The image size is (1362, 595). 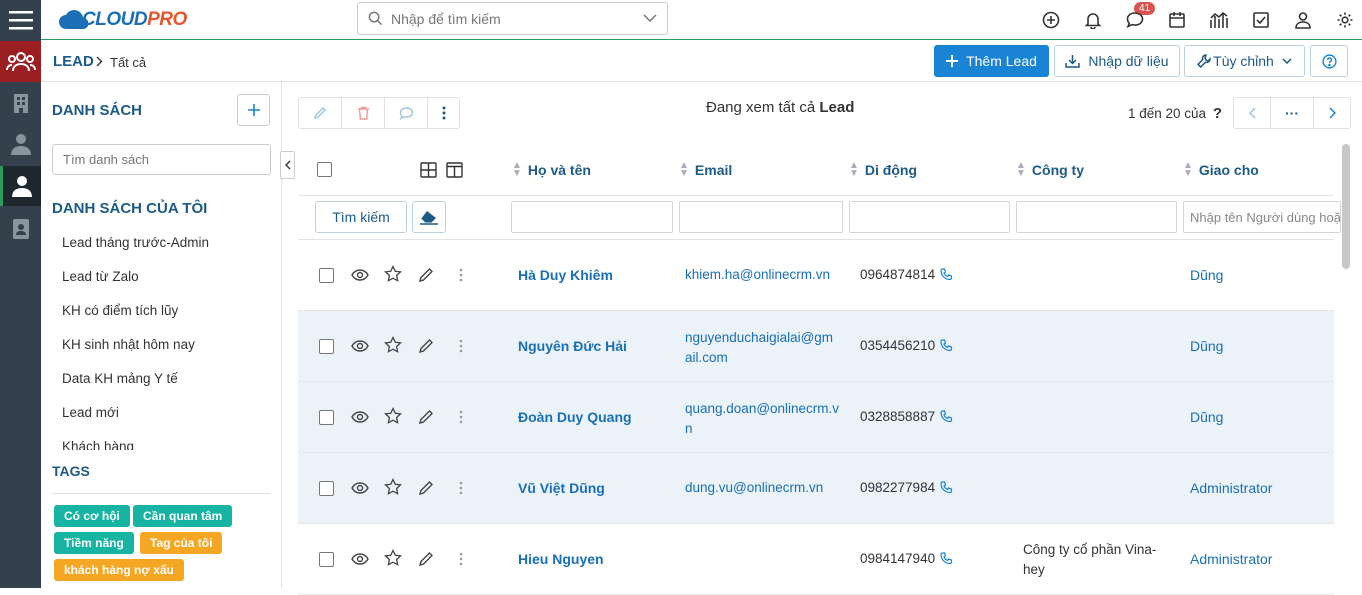 What do you see at coordinates (324, 169) in the screenshot?
I see `select-all-checkbox` at bounding box center [324, 169].